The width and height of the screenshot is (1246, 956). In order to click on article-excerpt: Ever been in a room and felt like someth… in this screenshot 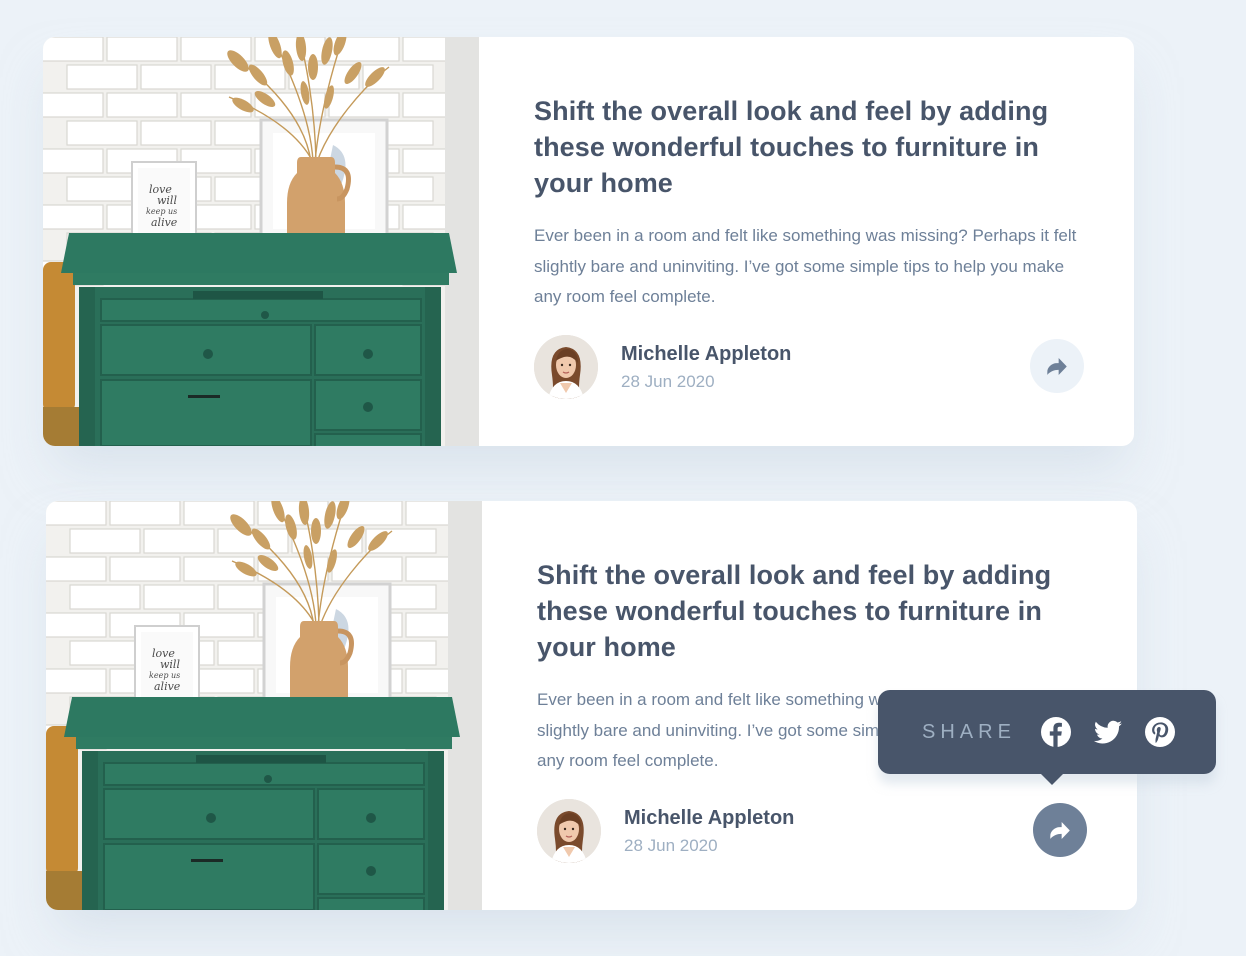, I will do `click(805, 266)`.